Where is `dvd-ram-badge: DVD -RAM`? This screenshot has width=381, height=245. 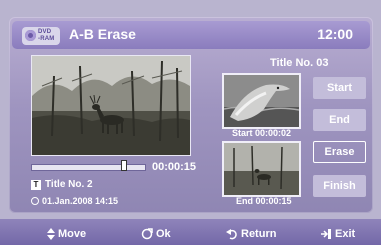 dvd-ram-badge: DVD -RAM is located at coordinates (41, 36).